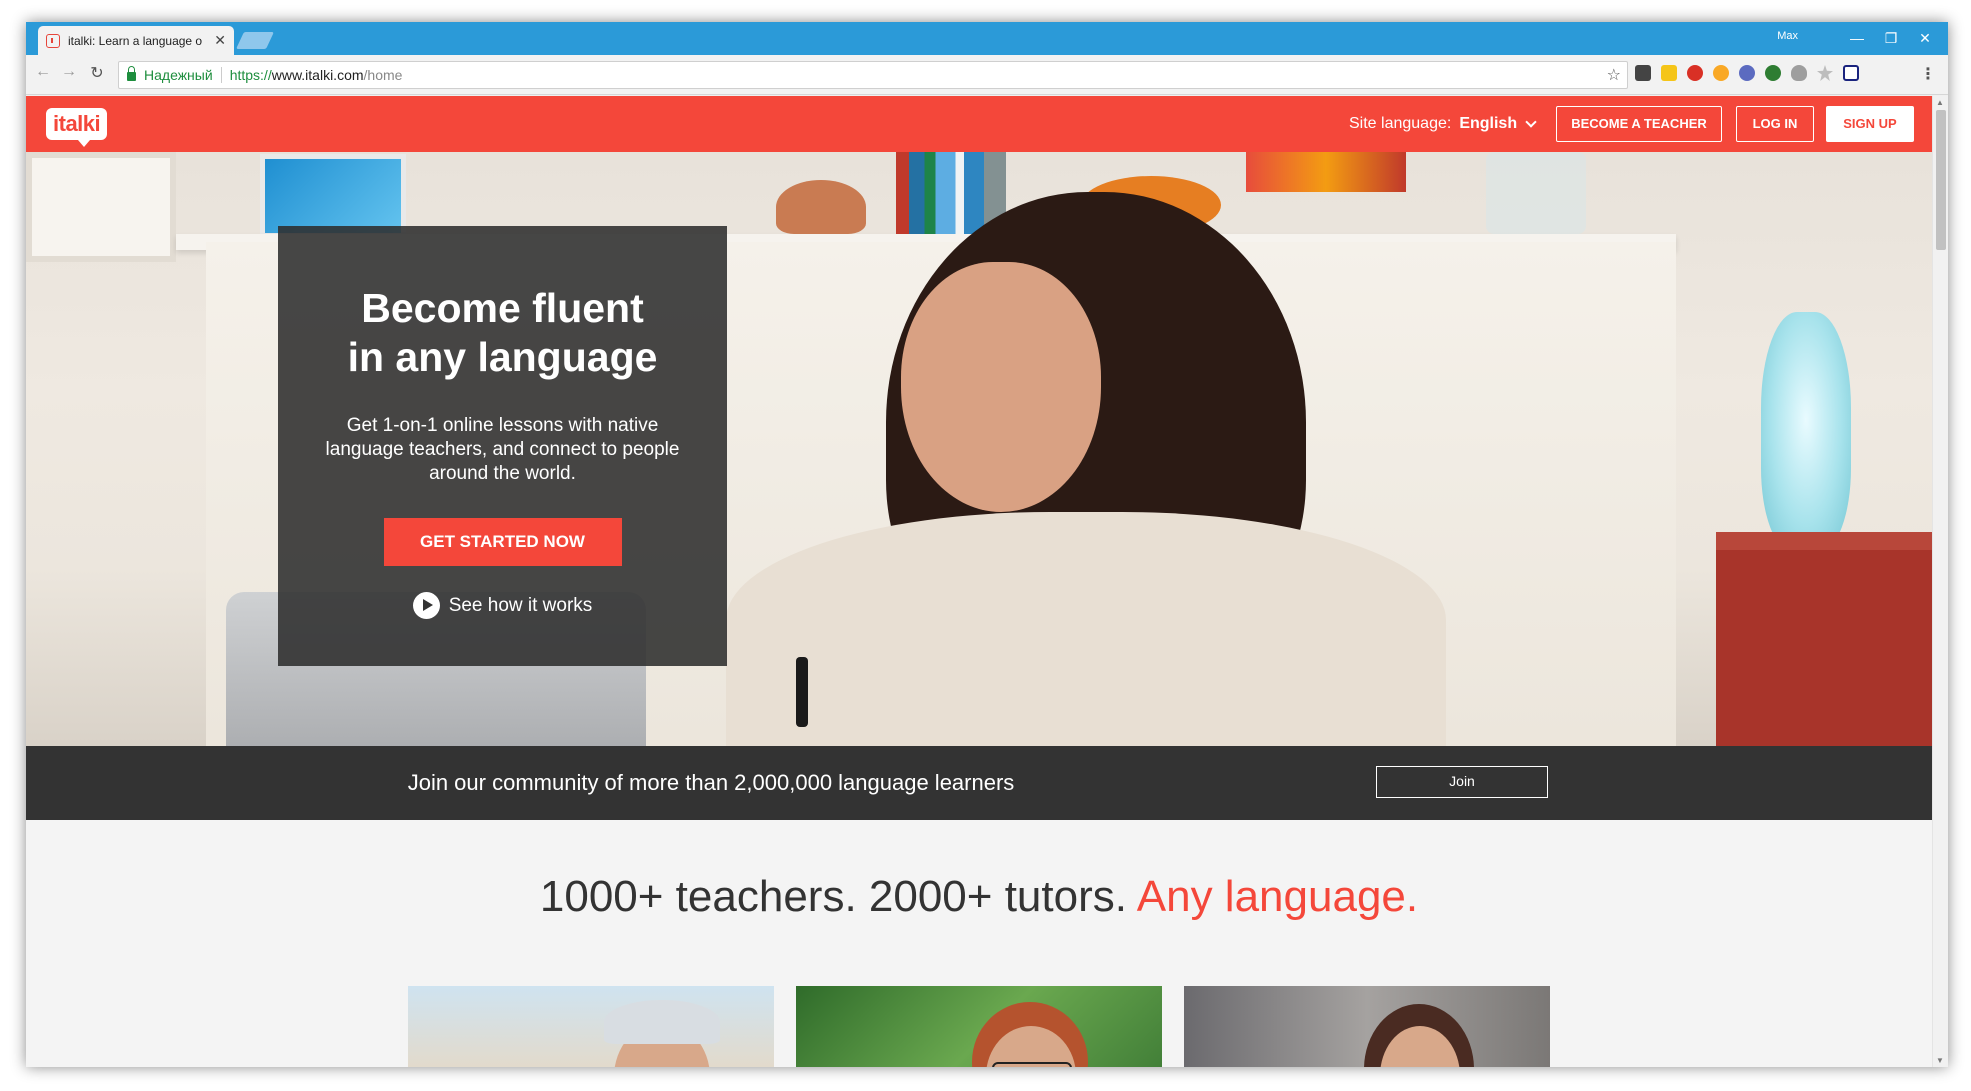 This screenshot has height=1091, width=1971. I want to click on secure-label: Надежный, so click(178, 75).